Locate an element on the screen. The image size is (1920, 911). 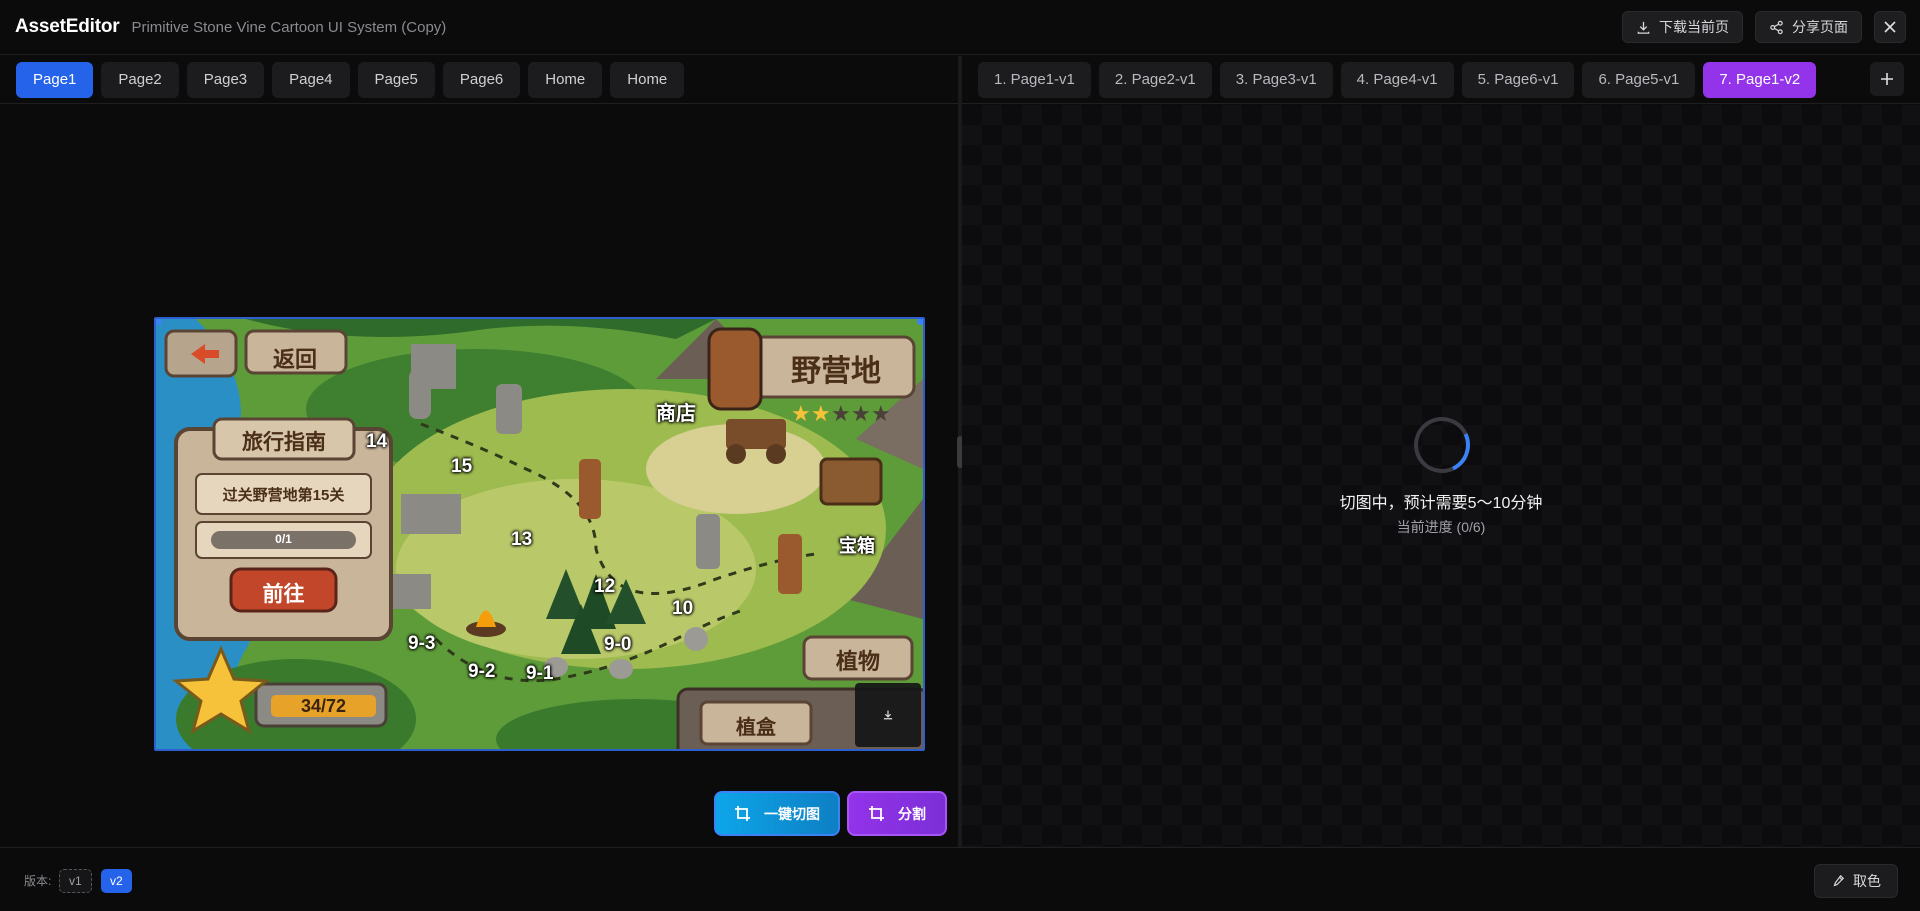
download-page-button: 下载当前页 is located at coordinates (1682, 27).